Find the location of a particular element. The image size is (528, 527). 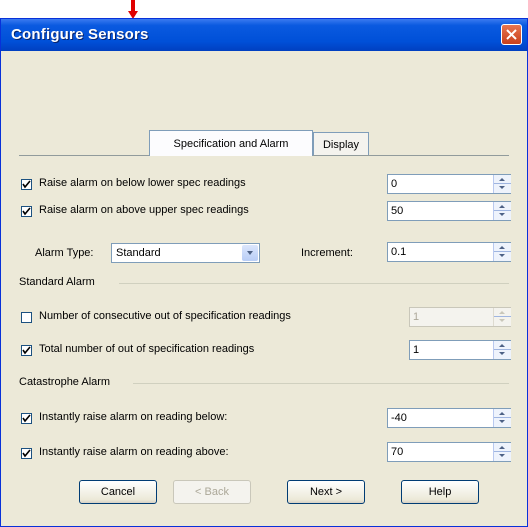

total-readings-checkbox is located at coordinates (26, 350).